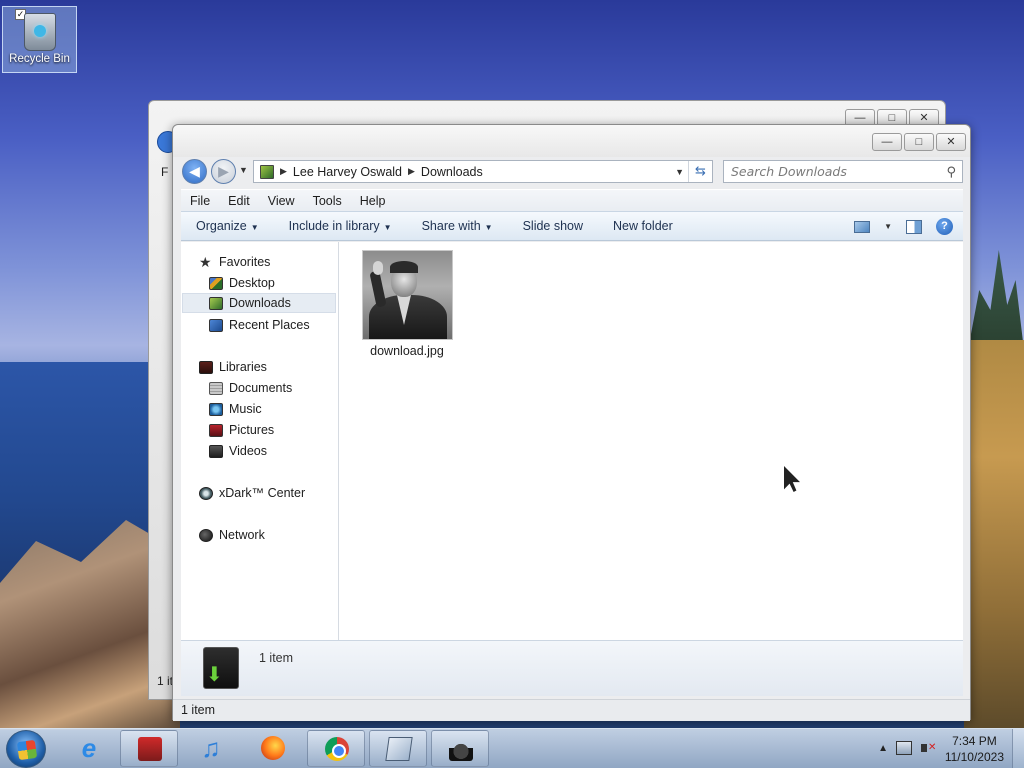  I want to click on thumbnail-hair, so click(404, 267).